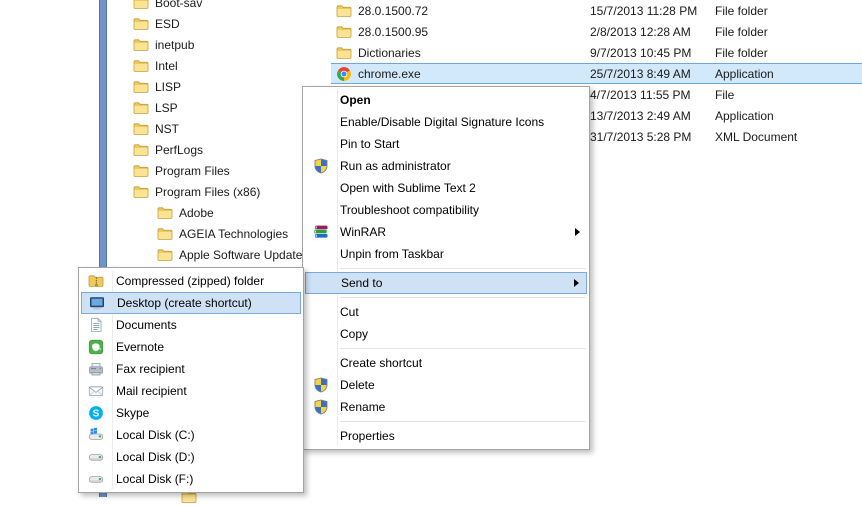 This screenshot has width=862, height=505. What do you see at coordinates (446, 363) in the screenshot?
I see `menu-item-create-shortcut: Create shortcut` at bounding box center [446, 363].